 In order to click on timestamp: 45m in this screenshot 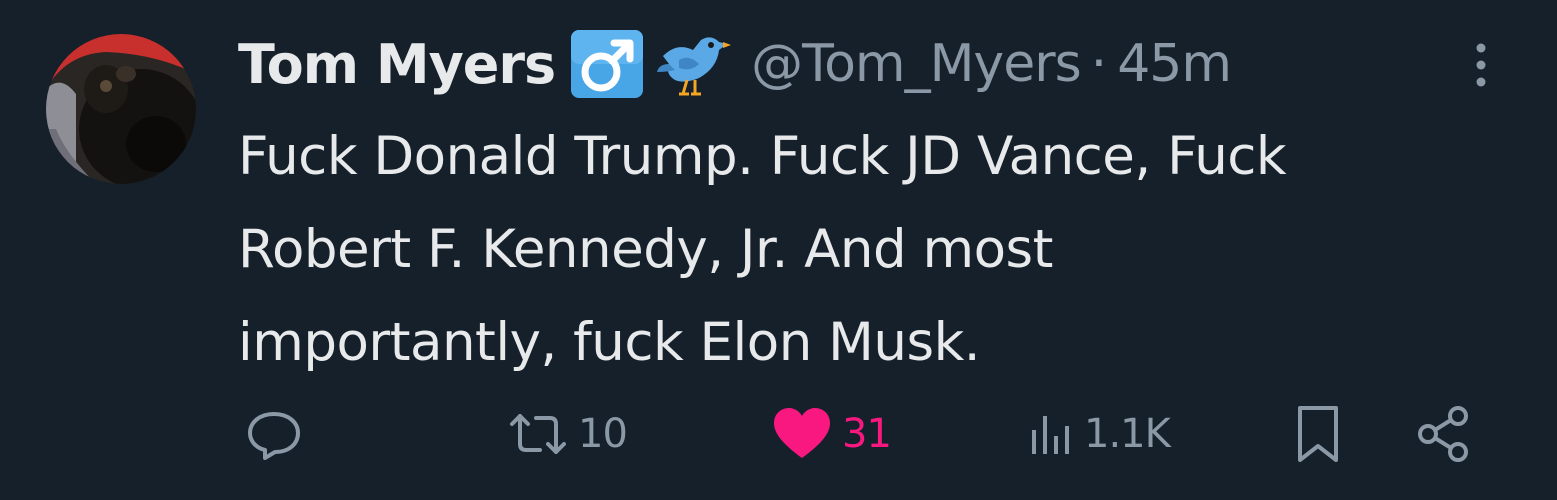, I will do `click(1174, 64)`.